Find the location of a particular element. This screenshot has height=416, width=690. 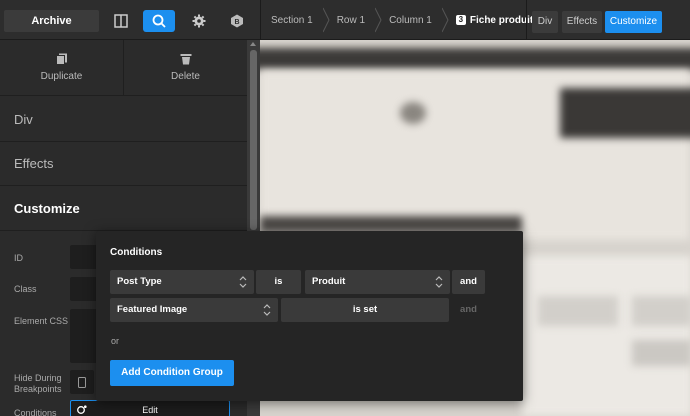

duplicate-button: Duplicate is located at coordinates (61, 67).